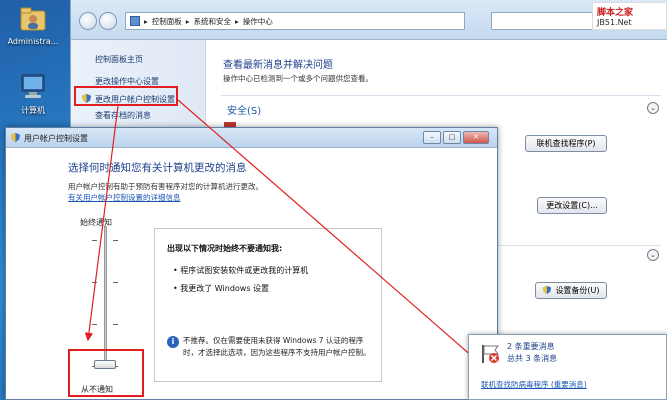 The height and width of the screenshot is (400, 667). What do you see at coordinates (106, 373) in the screenshot?
I see `annotation-highlight-slider` at bounding box center [106, 373].